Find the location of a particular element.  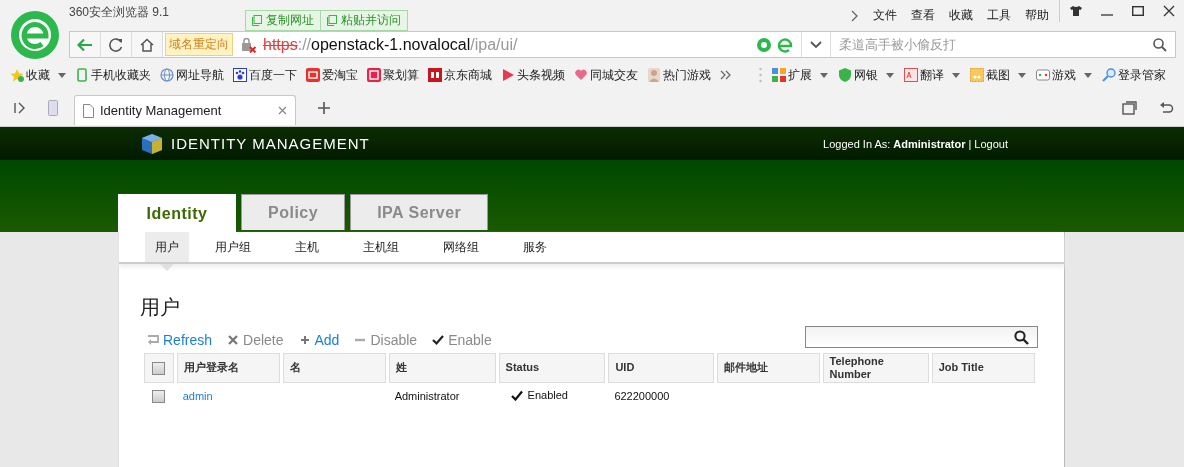

play-icon is located at coordinates (508, 75).